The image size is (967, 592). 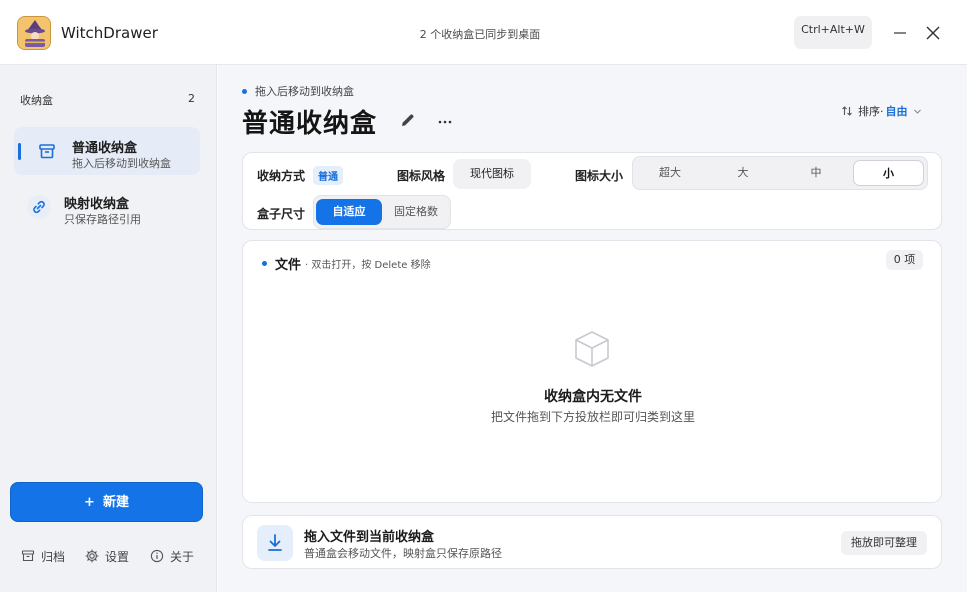 I want to click on minimize-icon, so click(x=900, y=33).